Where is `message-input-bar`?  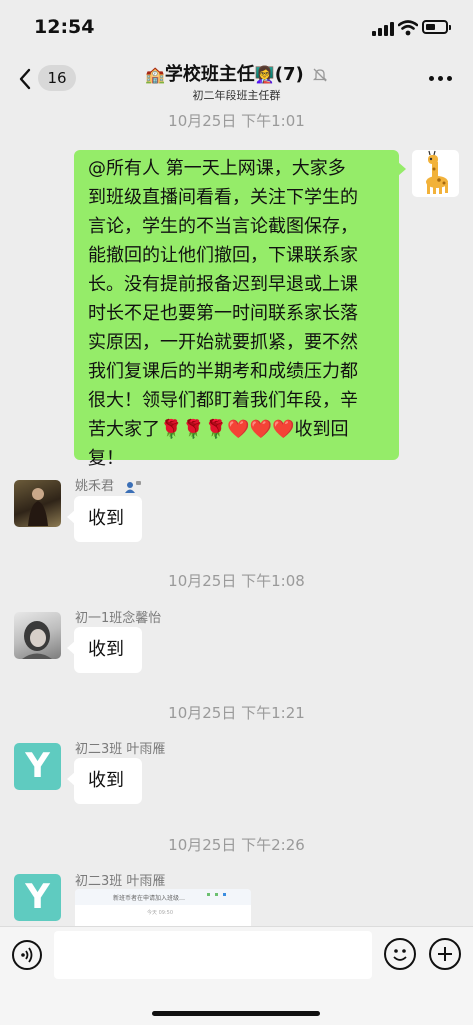 message-input-bar is located at coordinates (236, 975).